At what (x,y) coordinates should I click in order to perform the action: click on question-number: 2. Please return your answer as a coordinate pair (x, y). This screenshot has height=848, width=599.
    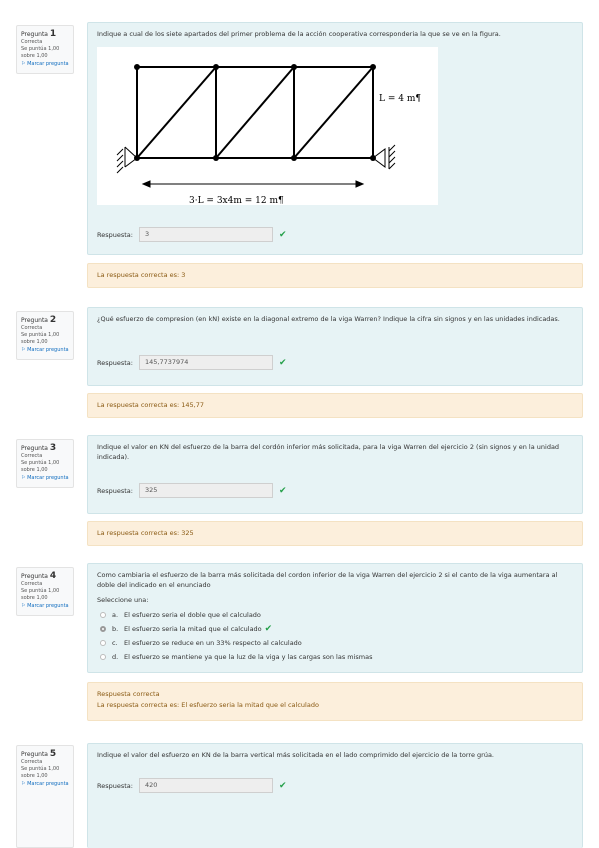
    Looking at the image, I should click on (53, 320).